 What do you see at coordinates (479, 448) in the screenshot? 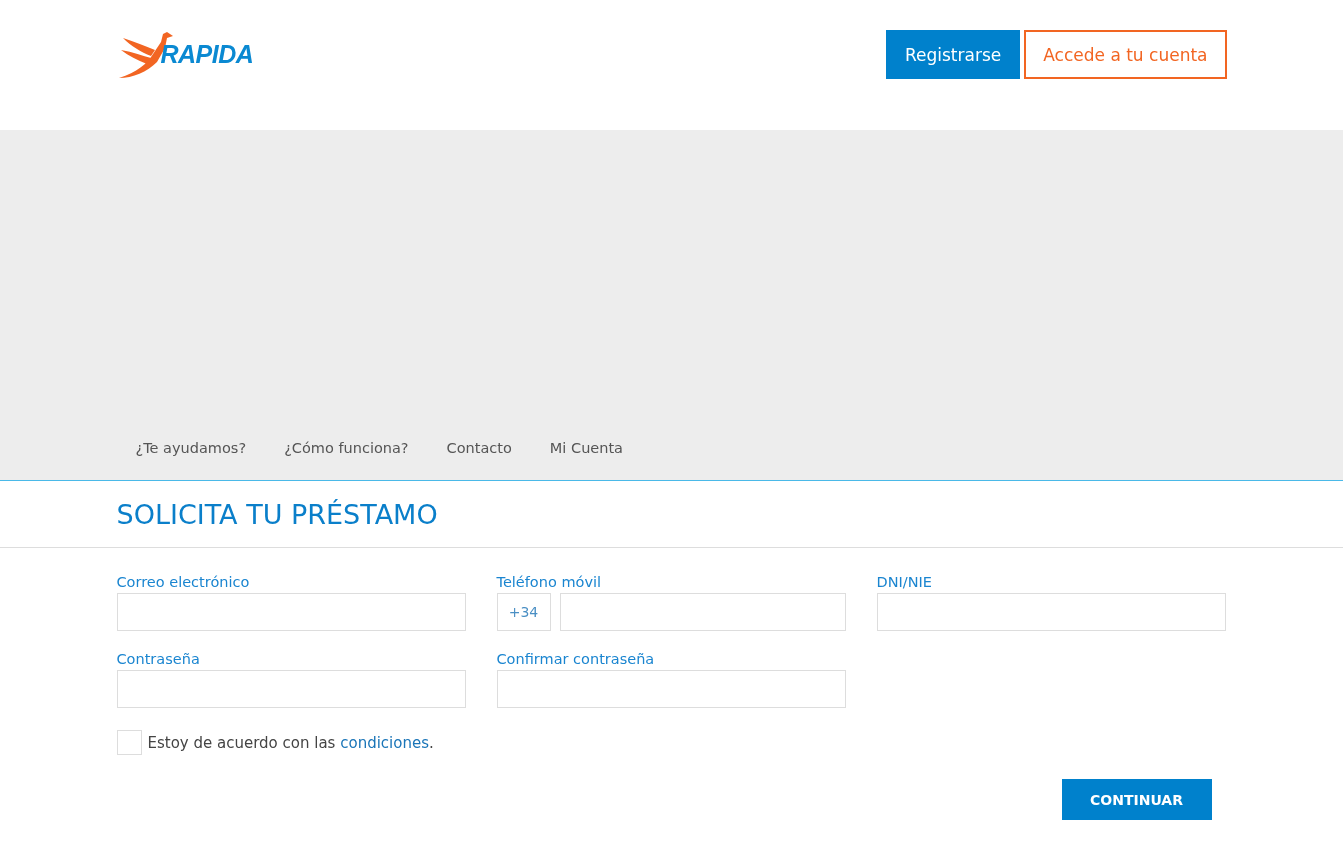
I see `nav-link: Contacto` at bounding box center [479, 448].